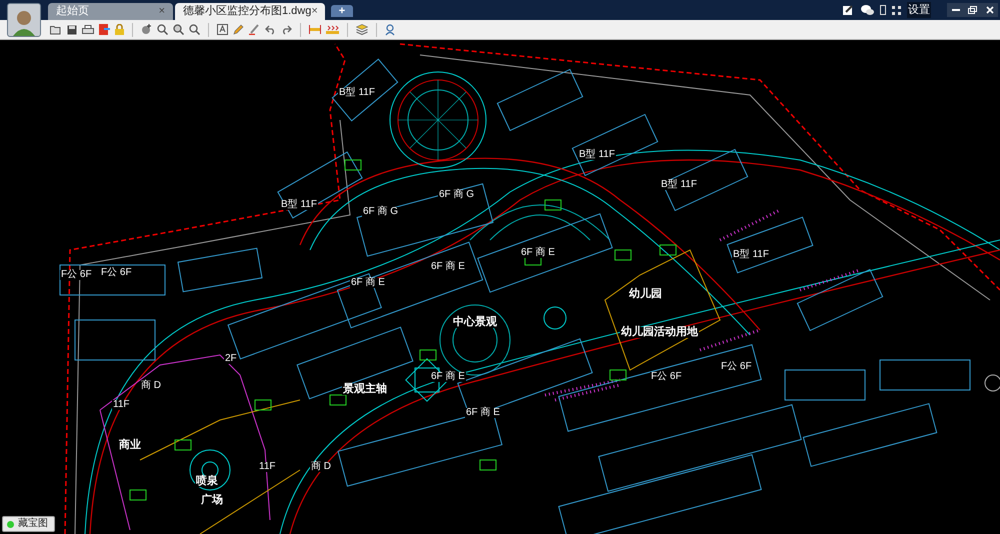 The height and width of the screenshot is (534, 1000). I want to click on minimize-icon, so click(956, 10).